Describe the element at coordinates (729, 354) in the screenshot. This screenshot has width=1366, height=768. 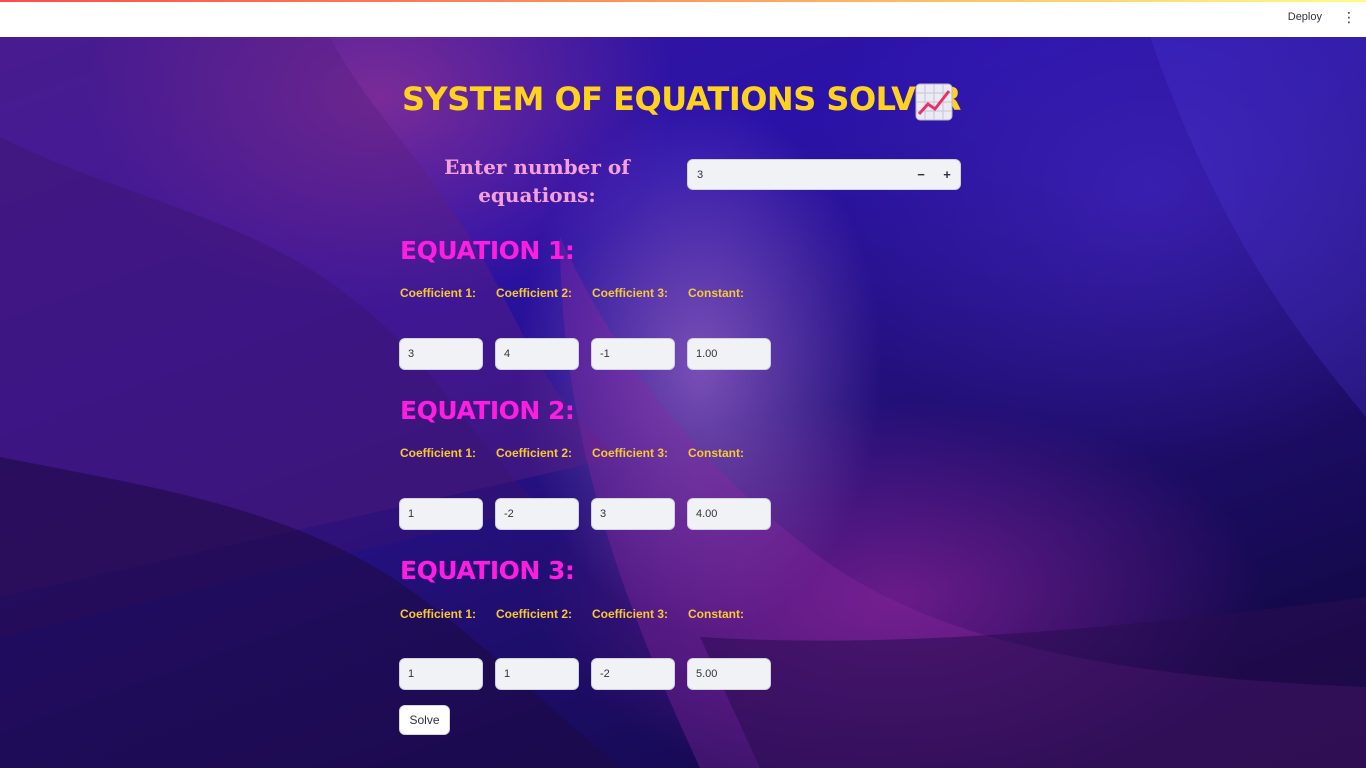
I see `equation-1-constant-input: 1.00` at that location.